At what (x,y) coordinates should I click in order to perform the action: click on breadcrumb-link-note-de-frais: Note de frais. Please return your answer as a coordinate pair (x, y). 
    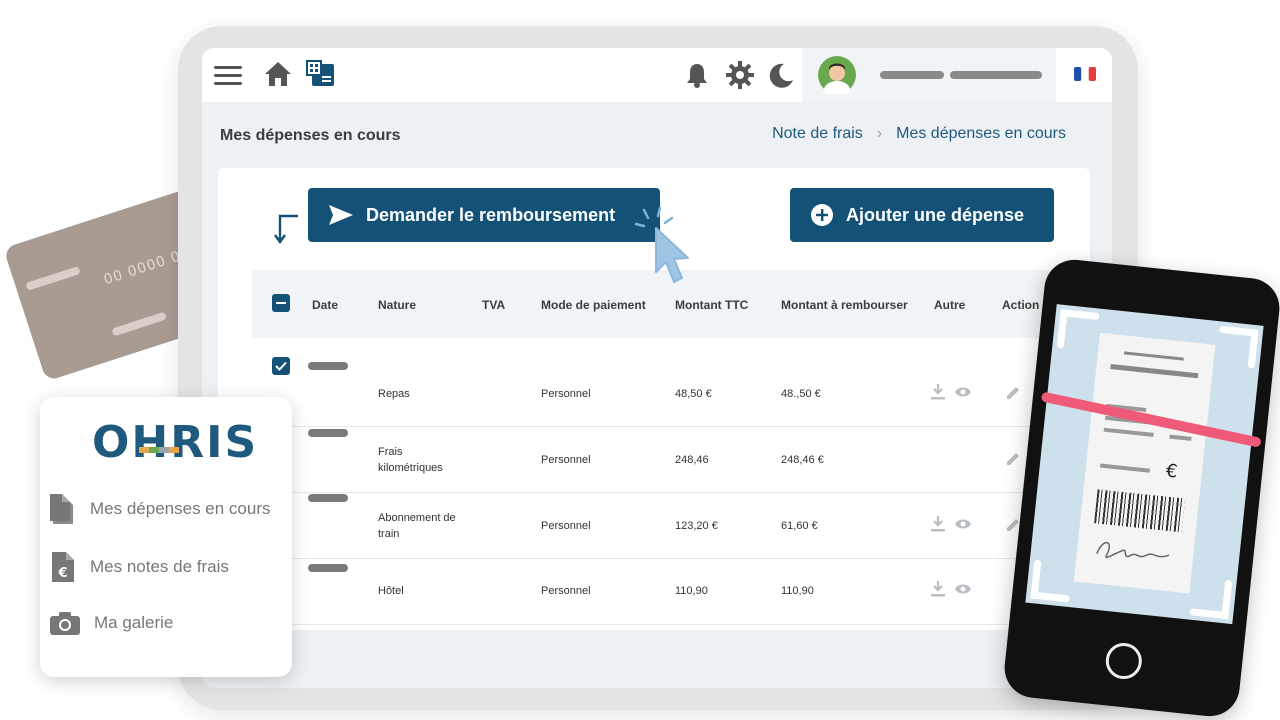
    Looking at the image, I should click on (817, 134).